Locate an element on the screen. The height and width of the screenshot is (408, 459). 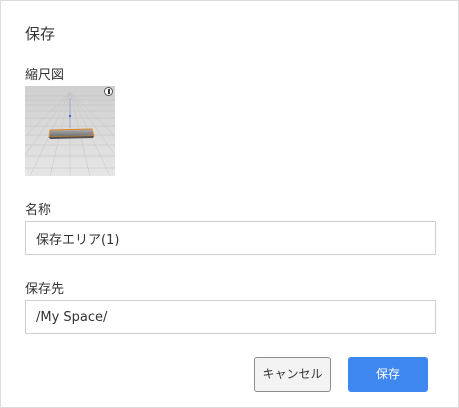
name-label: 名称 is located at coordinates (38, 210).